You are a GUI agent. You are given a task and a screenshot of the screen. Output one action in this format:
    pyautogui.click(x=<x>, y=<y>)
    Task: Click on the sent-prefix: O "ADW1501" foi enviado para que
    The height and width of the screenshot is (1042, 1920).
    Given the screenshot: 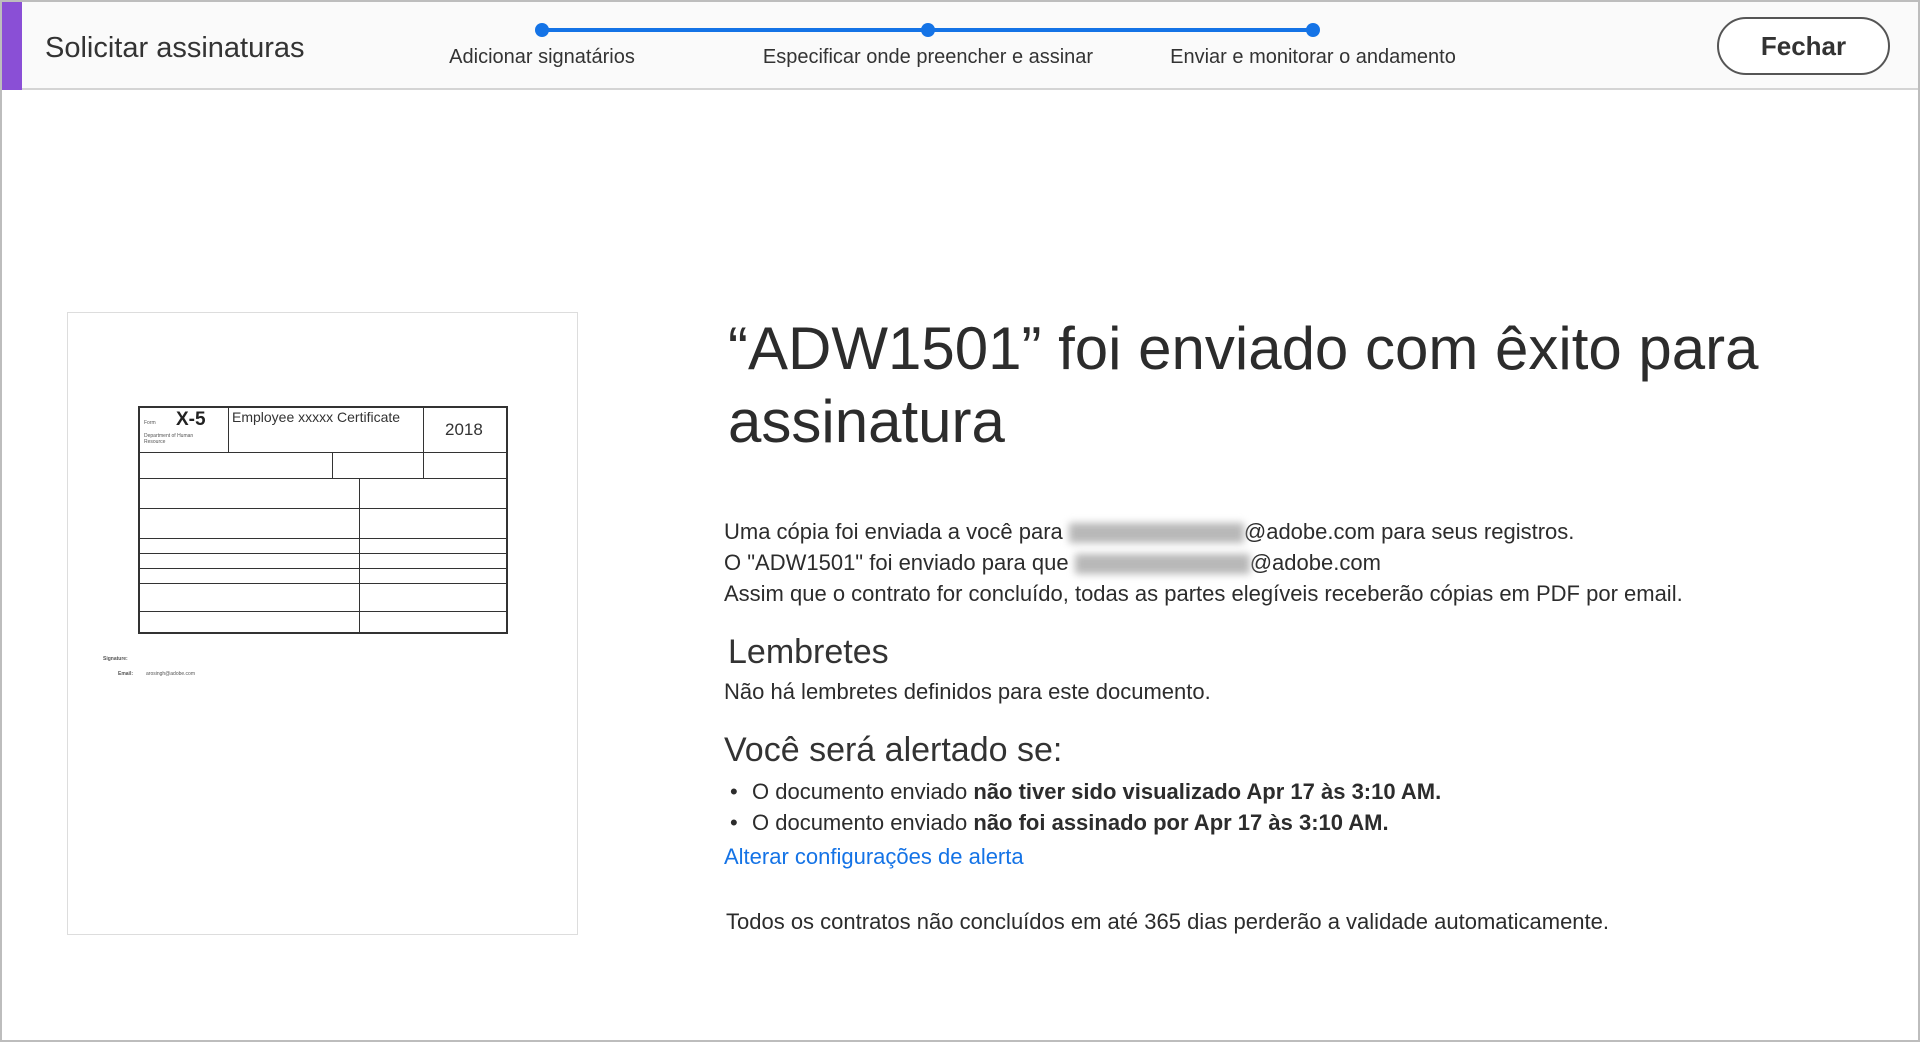 What is the action you would take?
    pyautogui.click(x=899, y=562)
    